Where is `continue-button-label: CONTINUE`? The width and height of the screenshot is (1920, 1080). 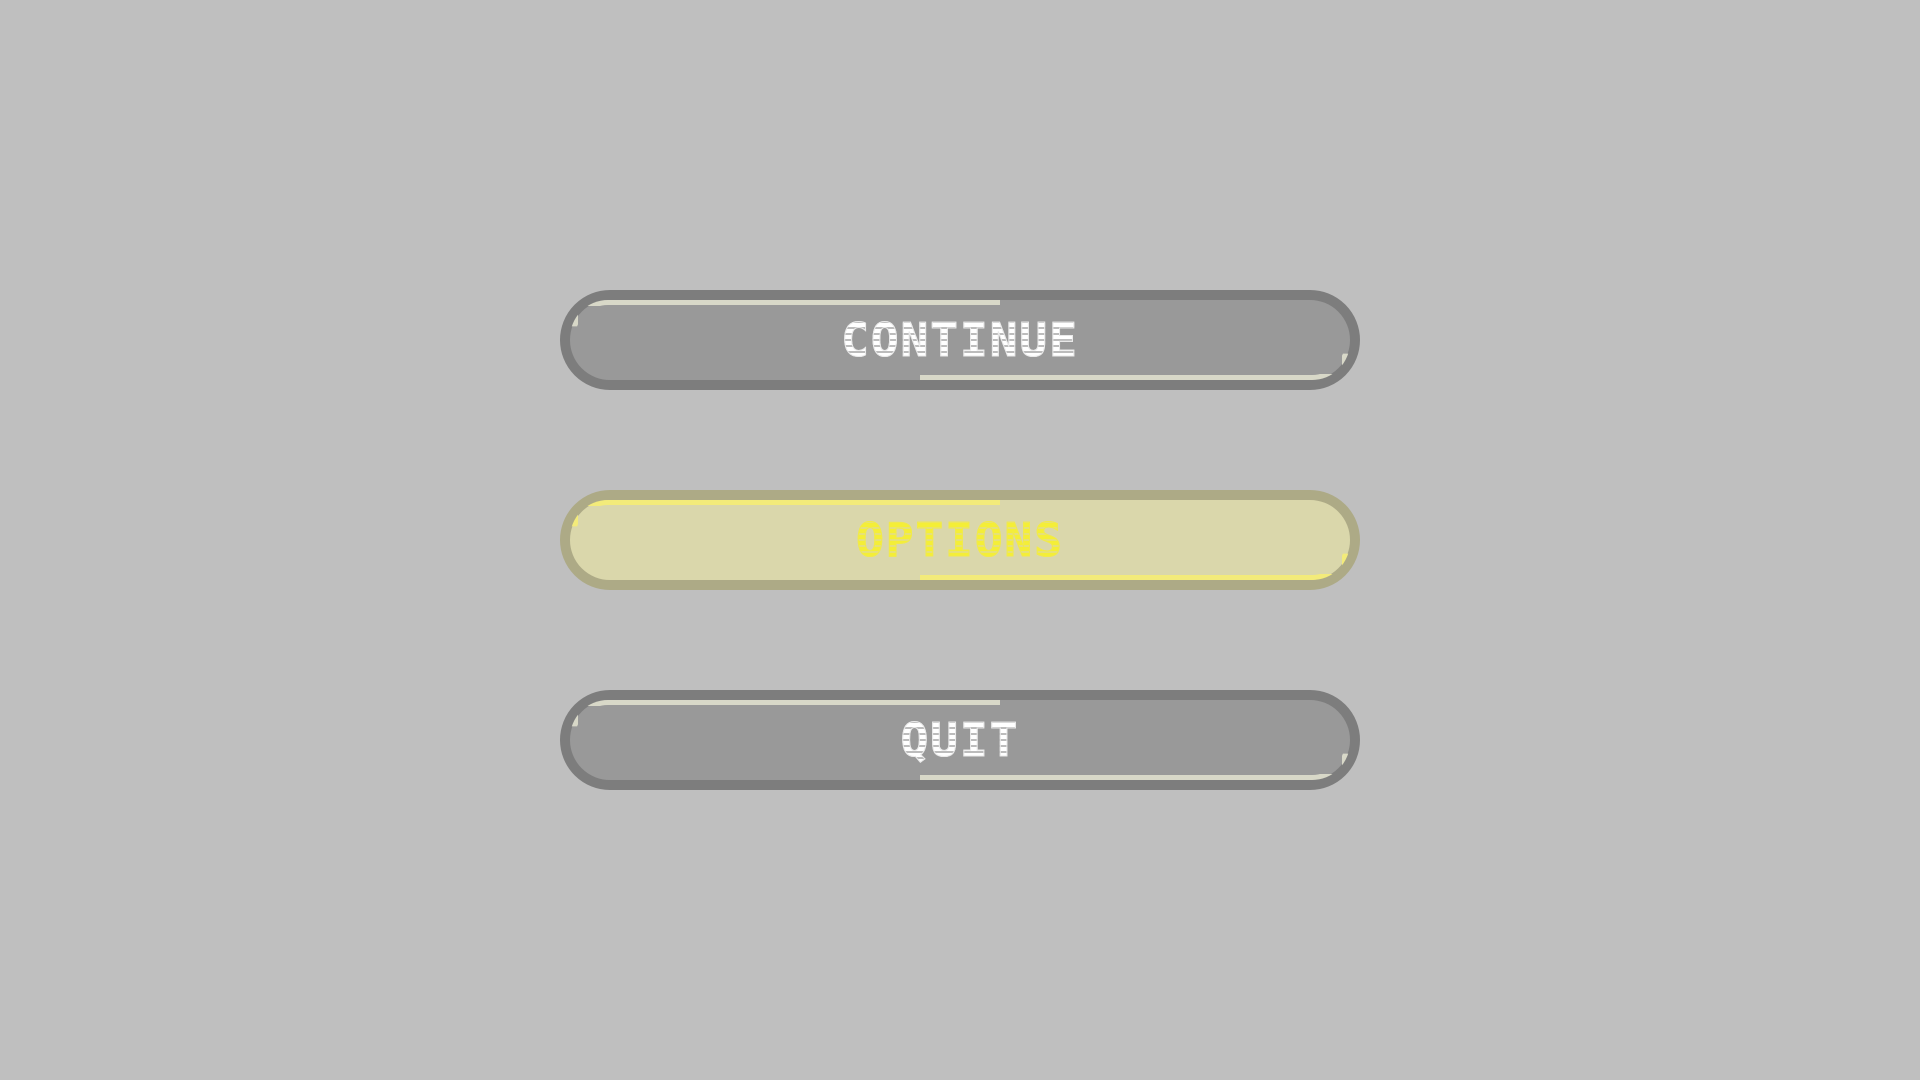 continue-button-label: CONTINUE is located at coordinates (960, 340).